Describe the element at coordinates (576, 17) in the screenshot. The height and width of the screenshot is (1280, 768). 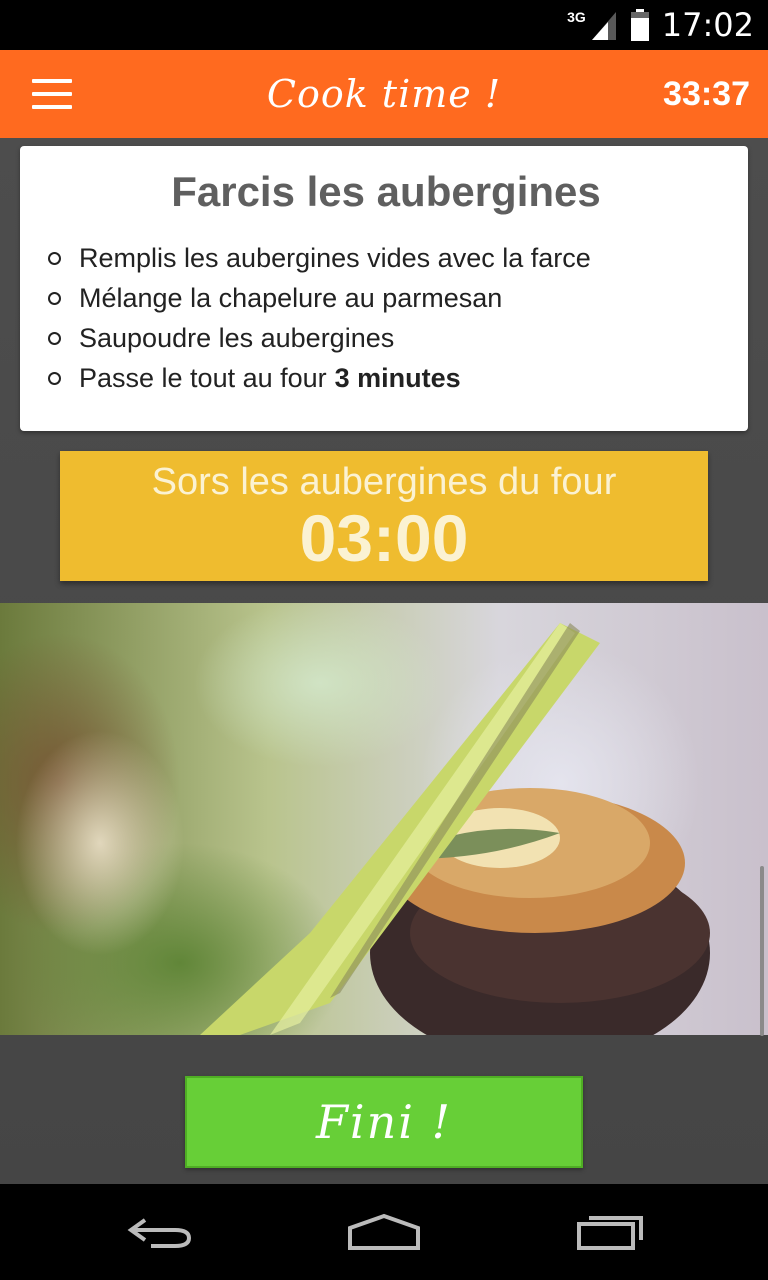
I see `network-type: 3G` at that location.